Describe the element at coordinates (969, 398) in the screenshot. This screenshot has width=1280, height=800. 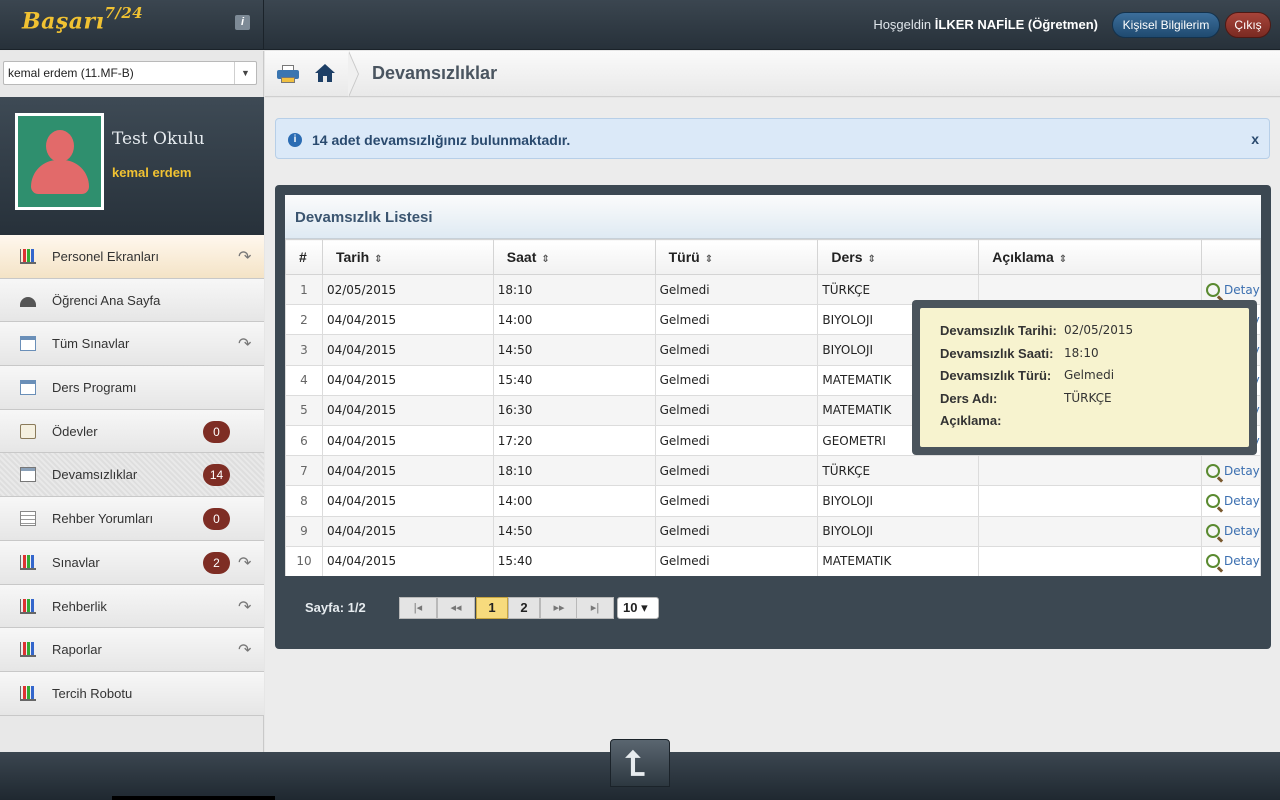
I see `tooltip-label: Ders Adı:` at that location.